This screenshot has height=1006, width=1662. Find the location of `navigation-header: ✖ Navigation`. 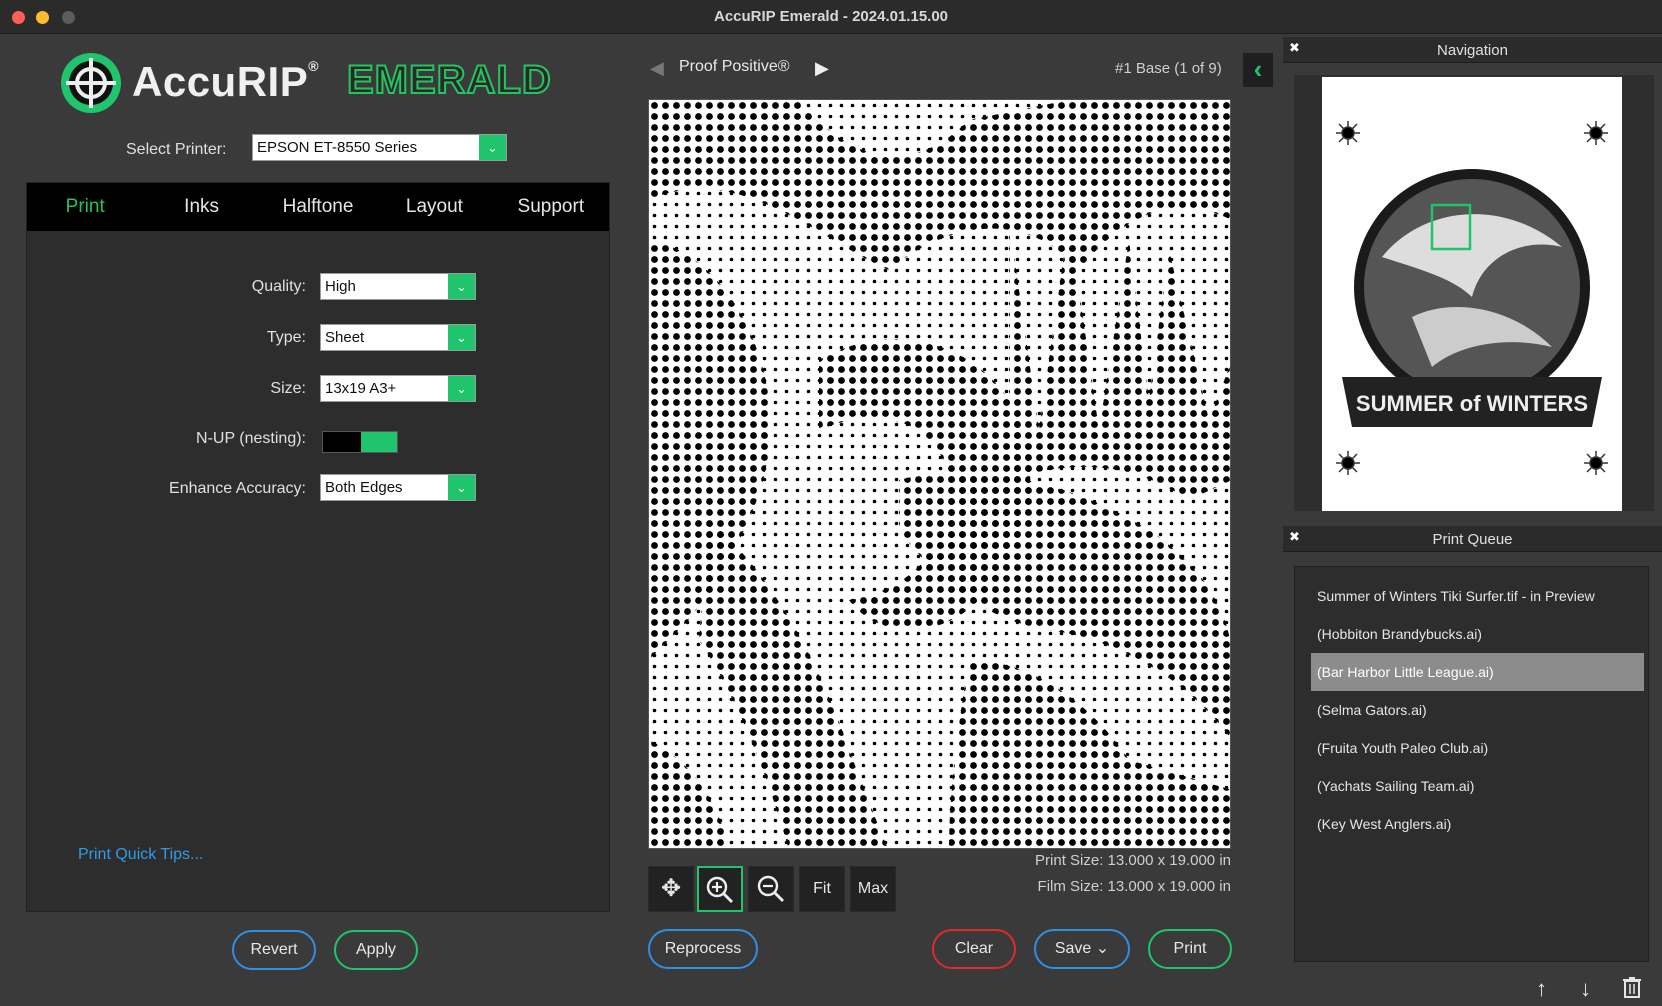

navigation-header: ✖ Navigation is located at coordinates (1472, 50).